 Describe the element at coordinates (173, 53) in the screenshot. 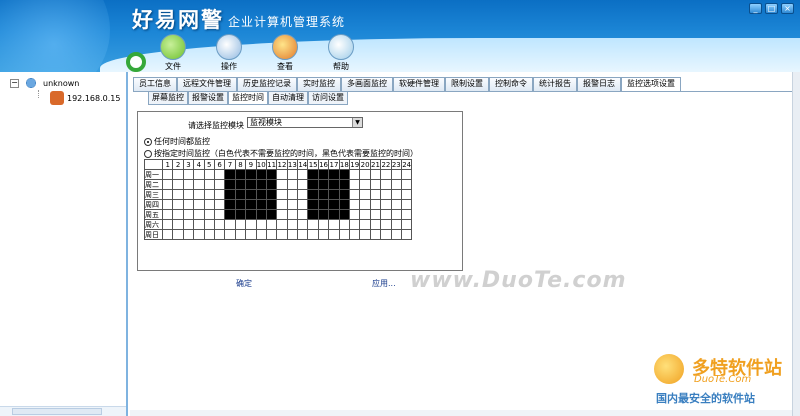

I see `toolbar-file-button: 文件` at that location.